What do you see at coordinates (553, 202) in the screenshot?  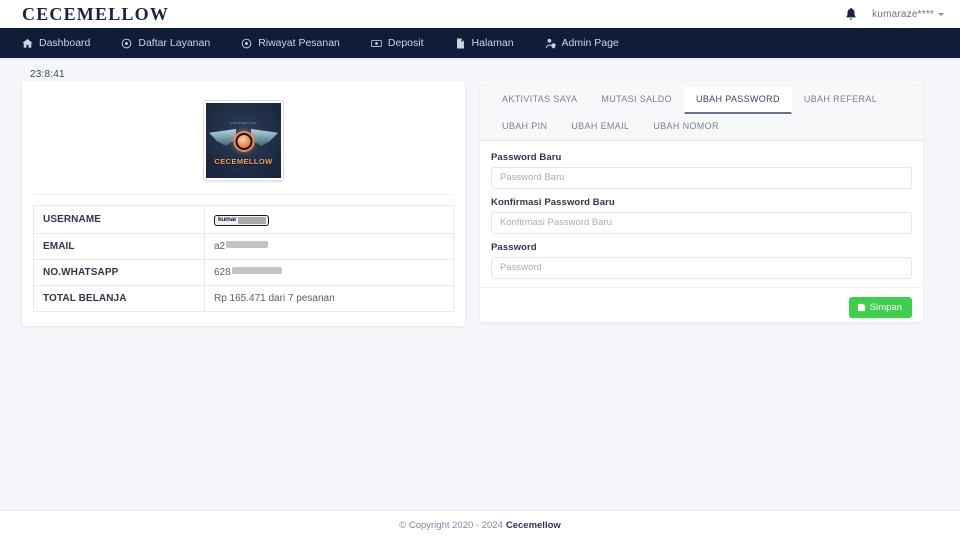 I see `field-label-konfirmasi-password-baru: Konfirmasi Password Baru` at bounding box center [553, 202].